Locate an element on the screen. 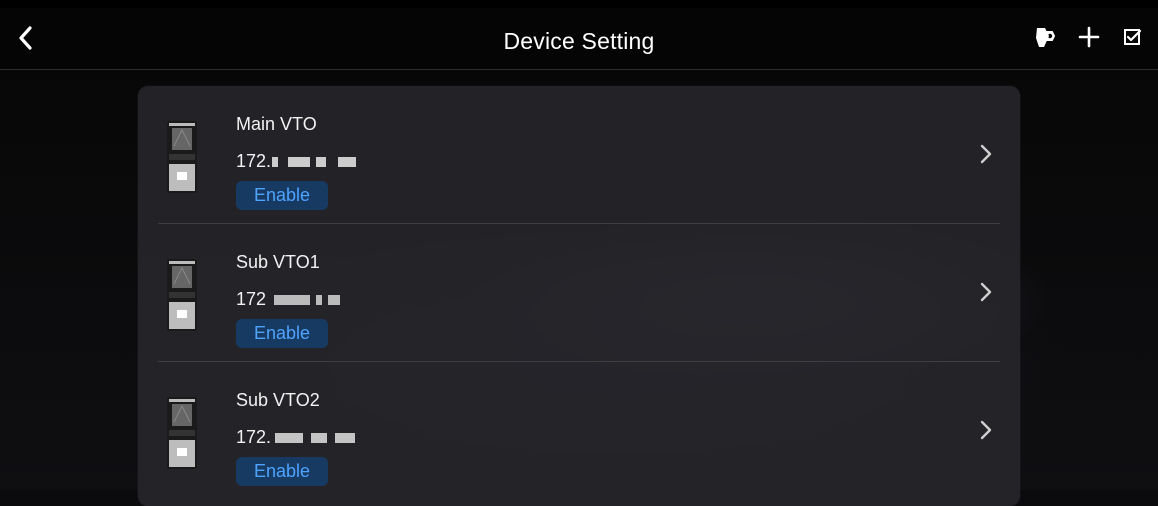 The image size is (1158, 506). add-icon is located at coordinates (1089, 37).